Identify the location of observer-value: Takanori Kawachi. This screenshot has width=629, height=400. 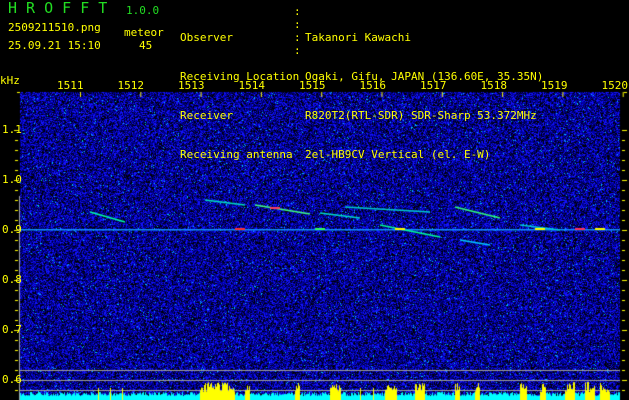
(358, 37).